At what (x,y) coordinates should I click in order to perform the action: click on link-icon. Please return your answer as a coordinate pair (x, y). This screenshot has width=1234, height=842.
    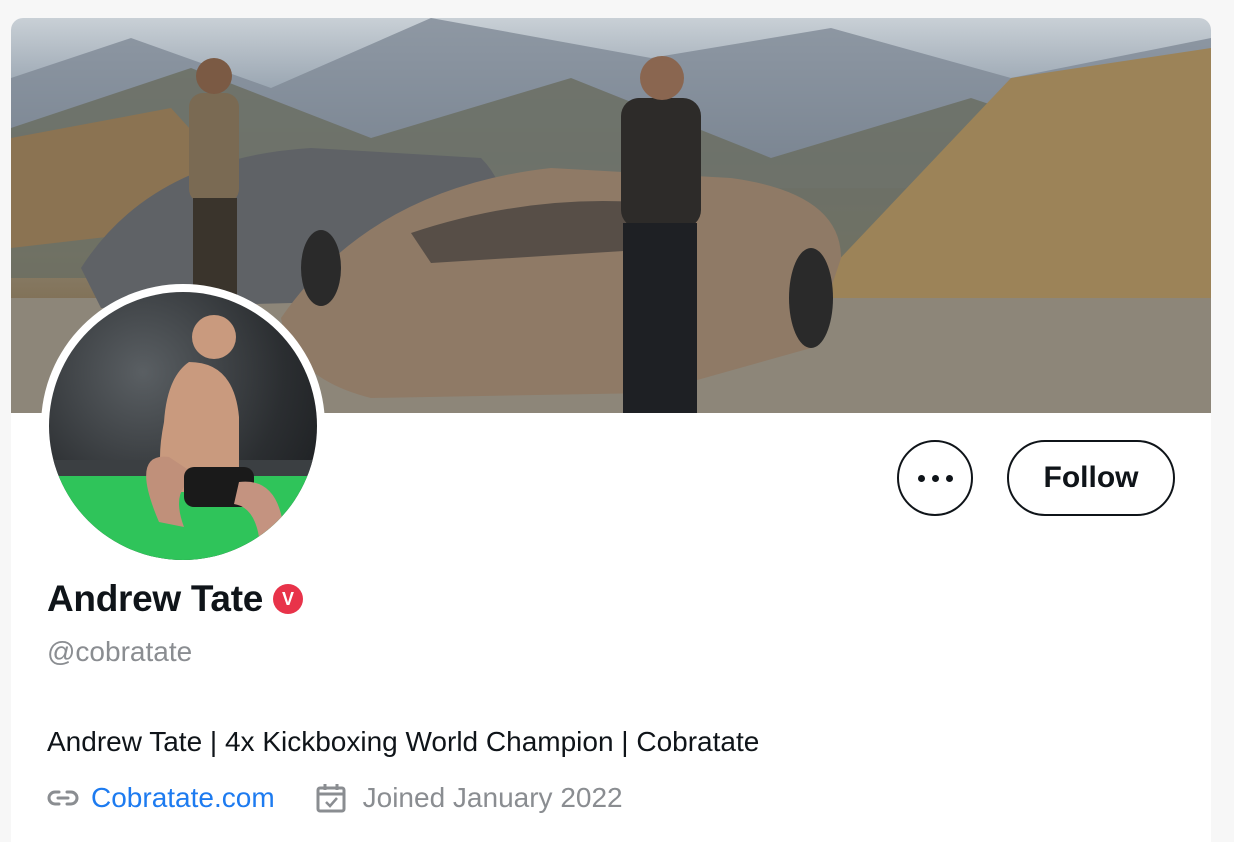
    Looking at the image, I should click on (63, 798).